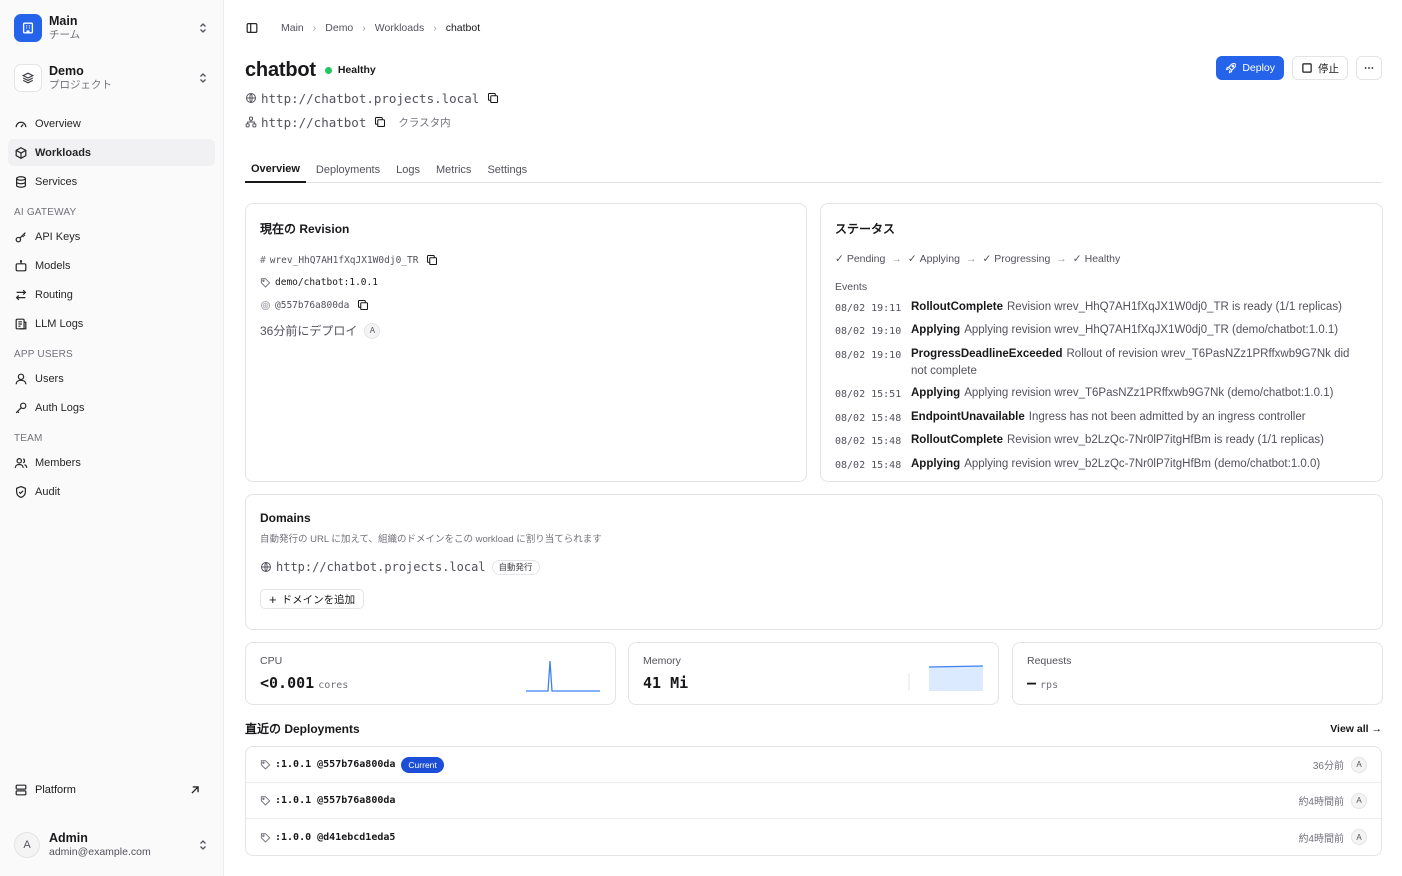 This screenshot has width=1402, height=876. I want to click on sidebar-toggle-icon, so click(252, 28).